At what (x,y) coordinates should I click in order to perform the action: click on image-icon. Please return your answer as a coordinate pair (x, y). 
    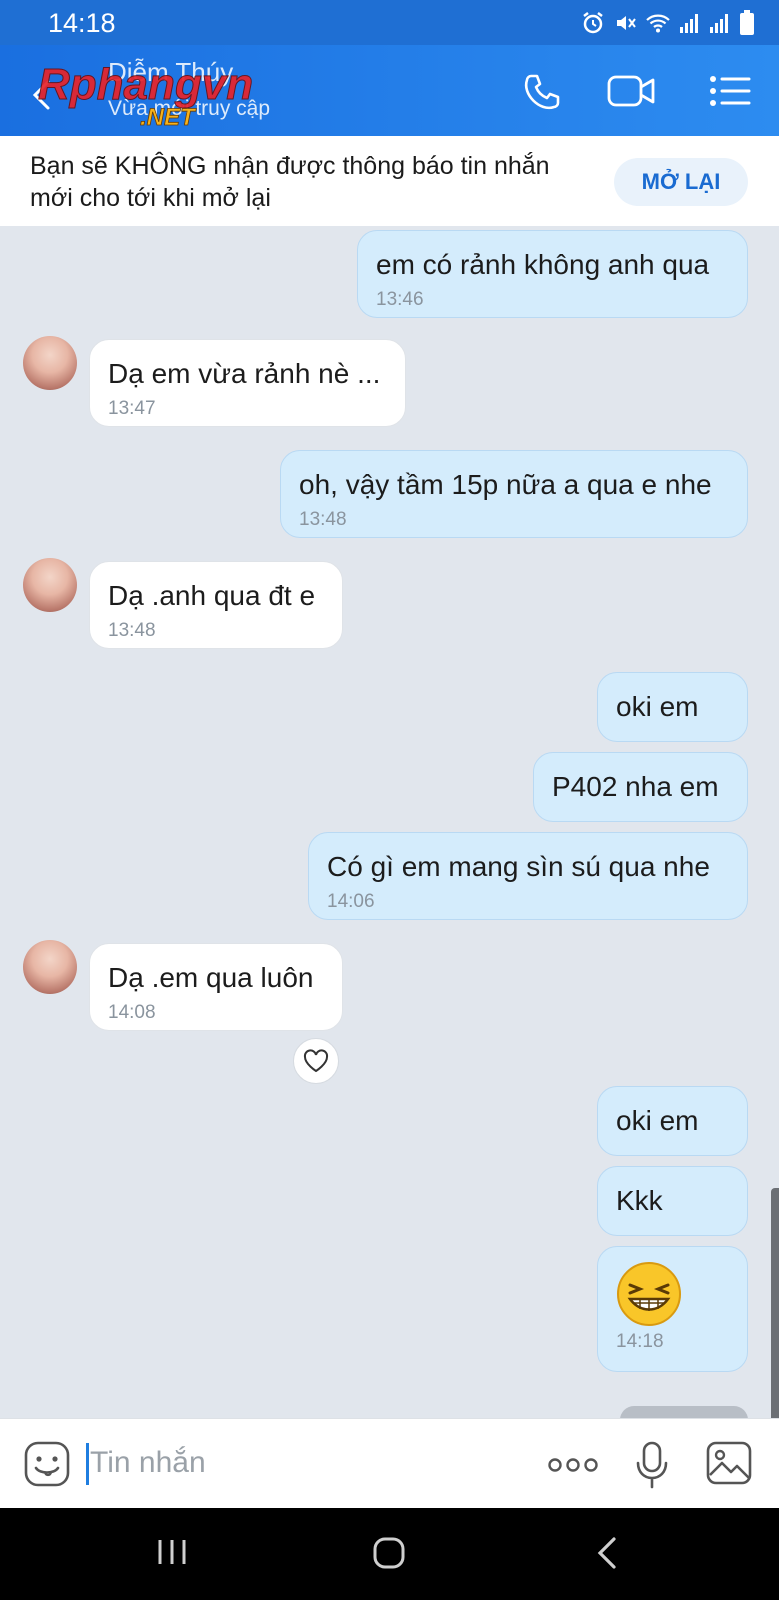
    Looking at the image, I should click on (729, 1463).